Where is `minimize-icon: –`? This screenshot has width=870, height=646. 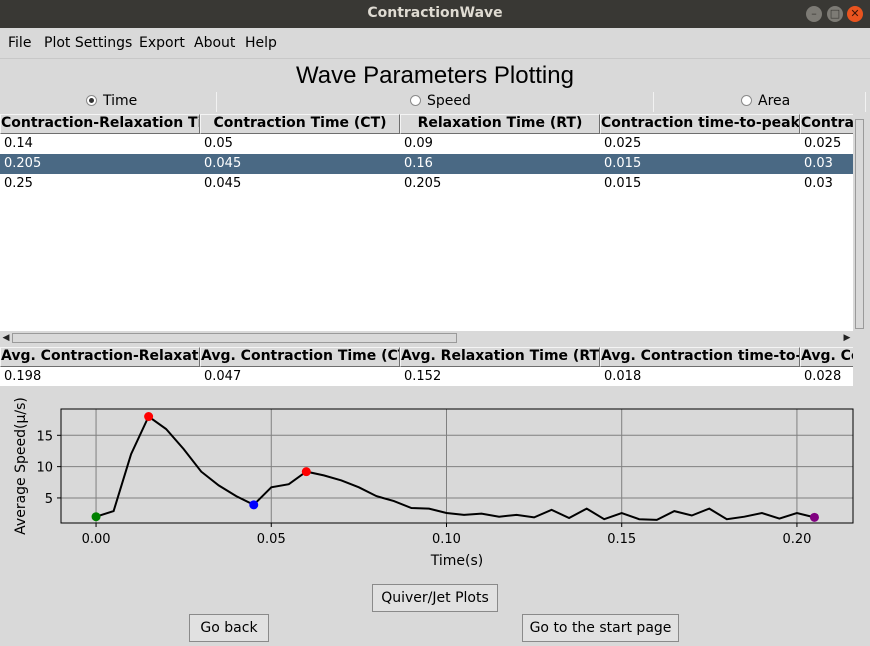
minimize-icon: – is located at coordinates (814, 14).